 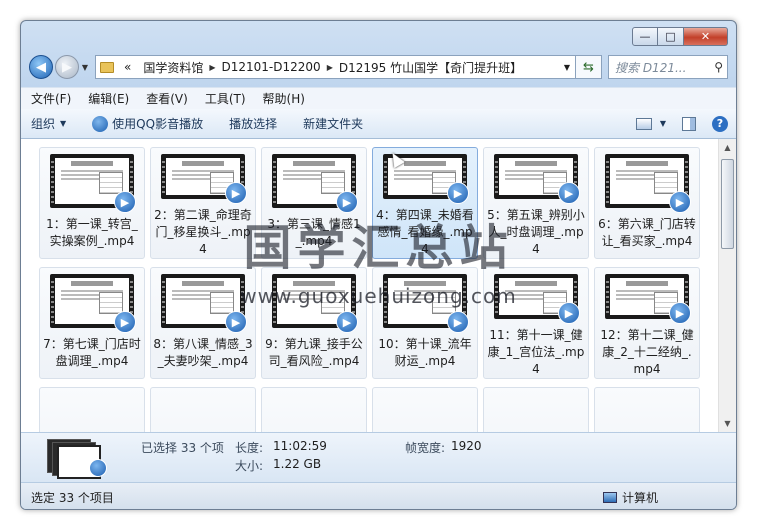 What do you see at coordinates (727, 423) in the screenshot?
I see `scroll-down-button: ▼` at bounding box center [727, 423].